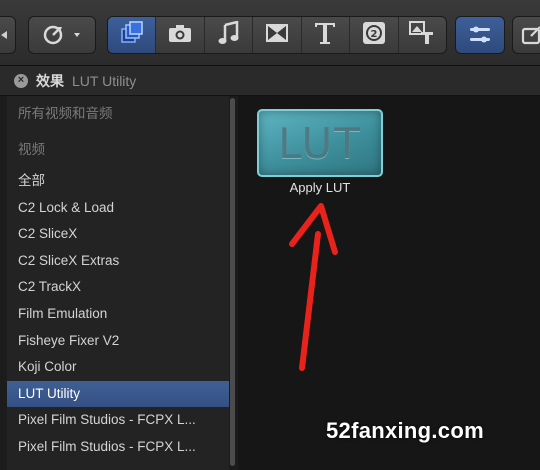 The height and width of the screenshot is (470, 540). What do you see at coordinates (313, 287) in the screenshot?
I see `red-arrow-annotation` at bounding box center [313, 287].